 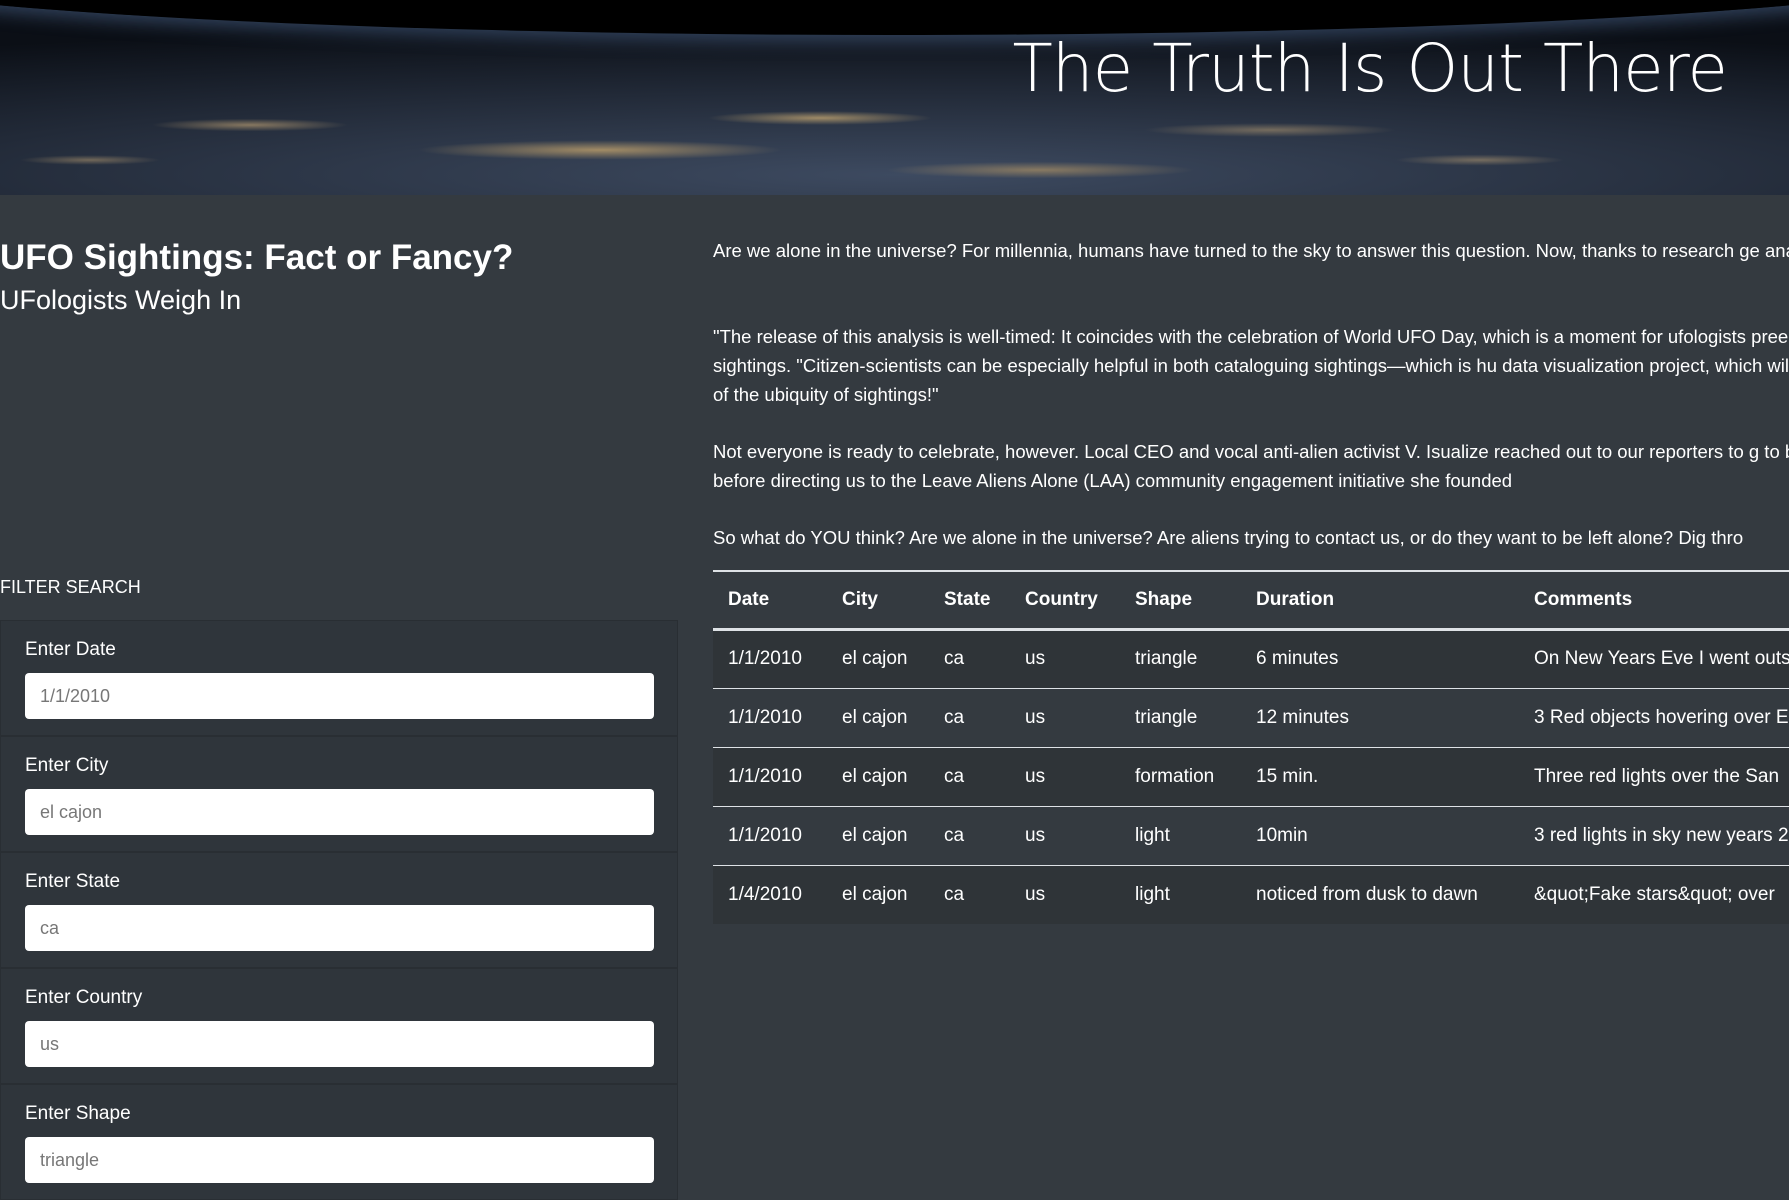 I want to click on cell-duration: 6 minutes, so click(x=1380, y=659).